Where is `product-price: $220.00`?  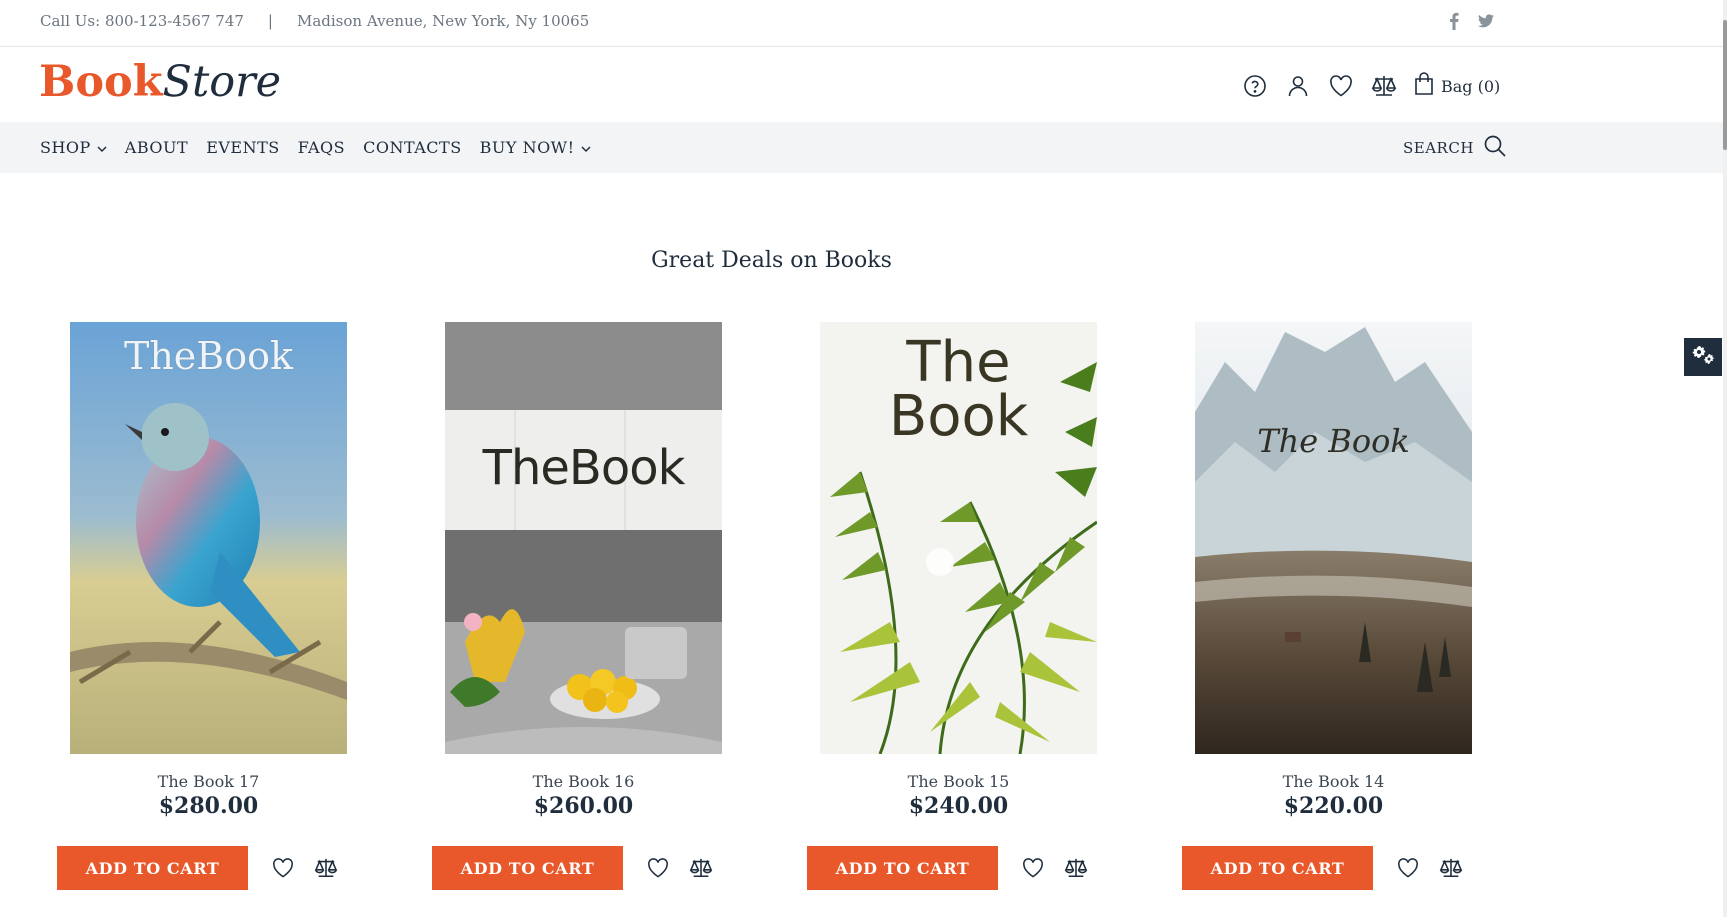 product-price: $220.00 is located at coordinates (1333, 806).